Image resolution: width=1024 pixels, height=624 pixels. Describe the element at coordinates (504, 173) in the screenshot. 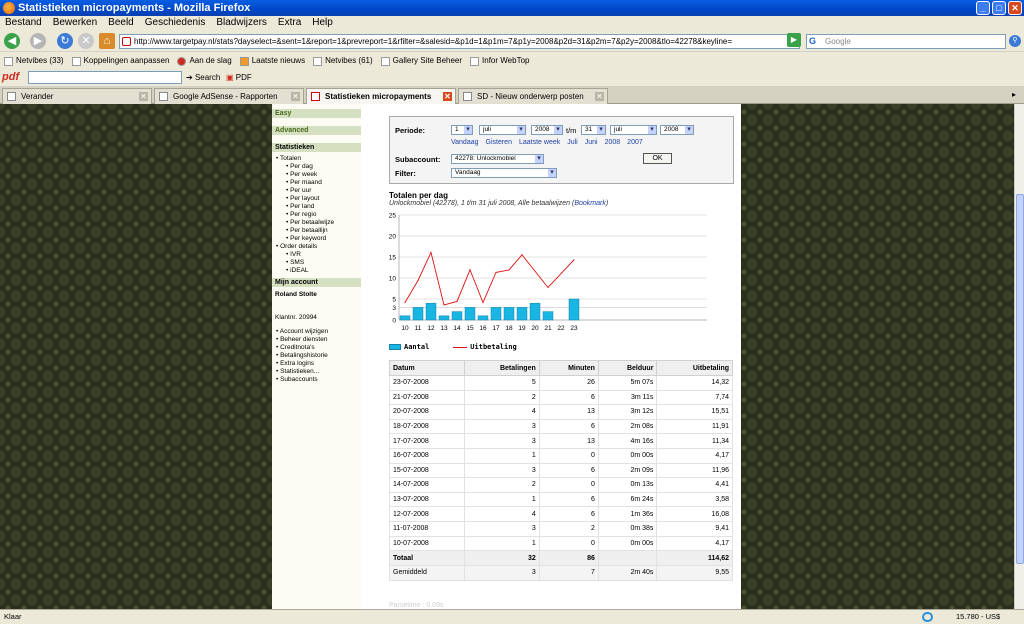

I see `filter-select: Vandaag` at that location.